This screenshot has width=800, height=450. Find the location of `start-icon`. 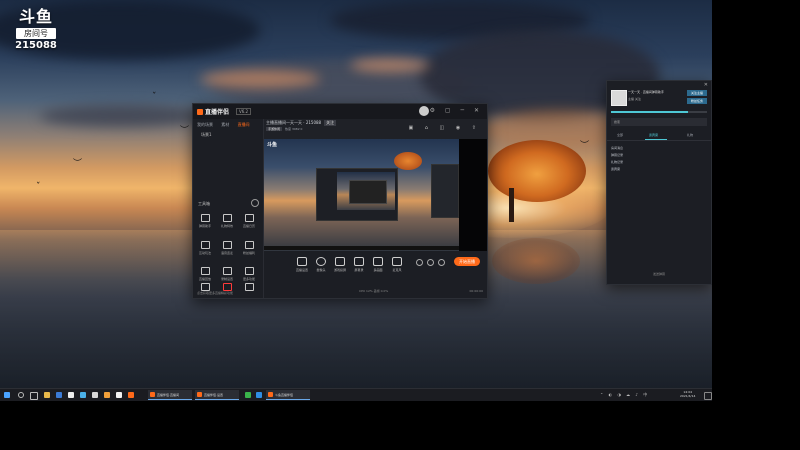

start-icon is located at coordinates (7, 395).